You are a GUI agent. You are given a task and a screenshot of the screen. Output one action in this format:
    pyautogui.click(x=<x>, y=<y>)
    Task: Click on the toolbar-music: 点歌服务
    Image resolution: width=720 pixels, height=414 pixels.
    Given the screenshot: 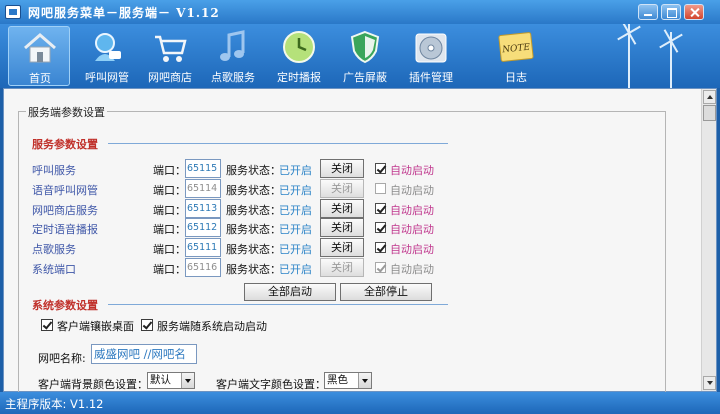 What is the action you would take?
    pyautogui.click(x=233, y=56)
    